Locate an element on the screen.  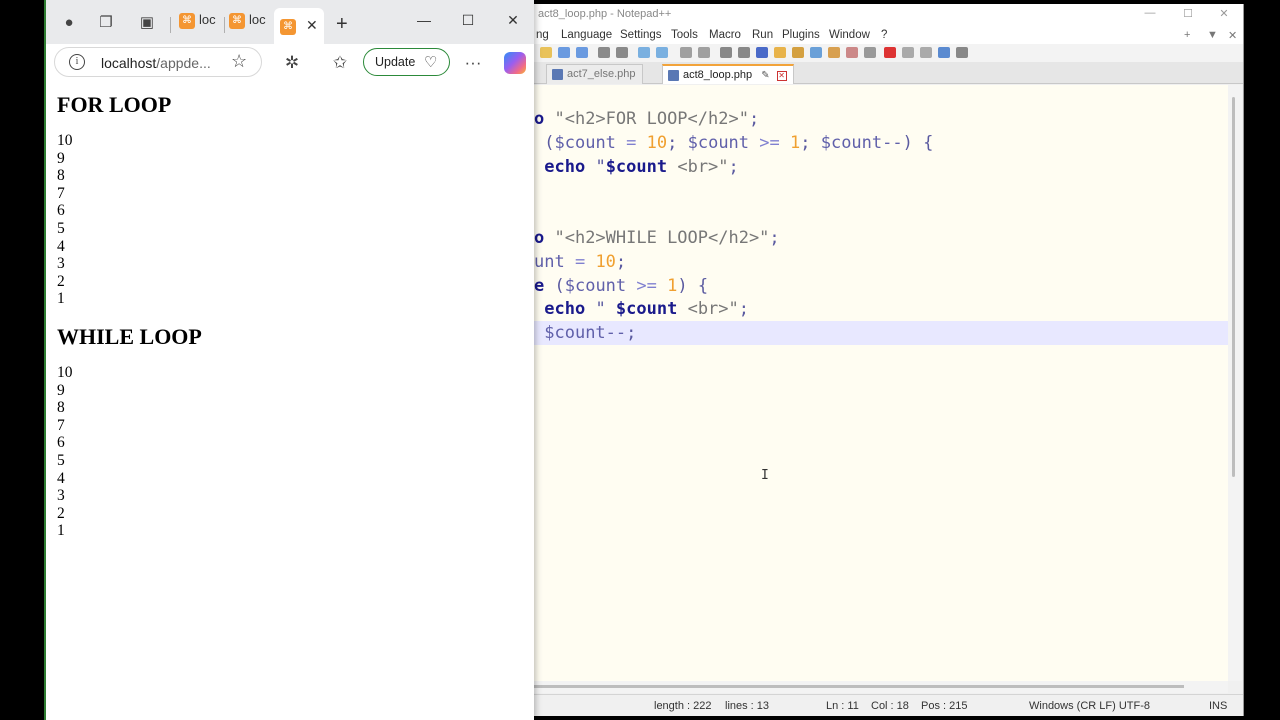
tab-label: act7_else.php is located at coordinates (601, 74).